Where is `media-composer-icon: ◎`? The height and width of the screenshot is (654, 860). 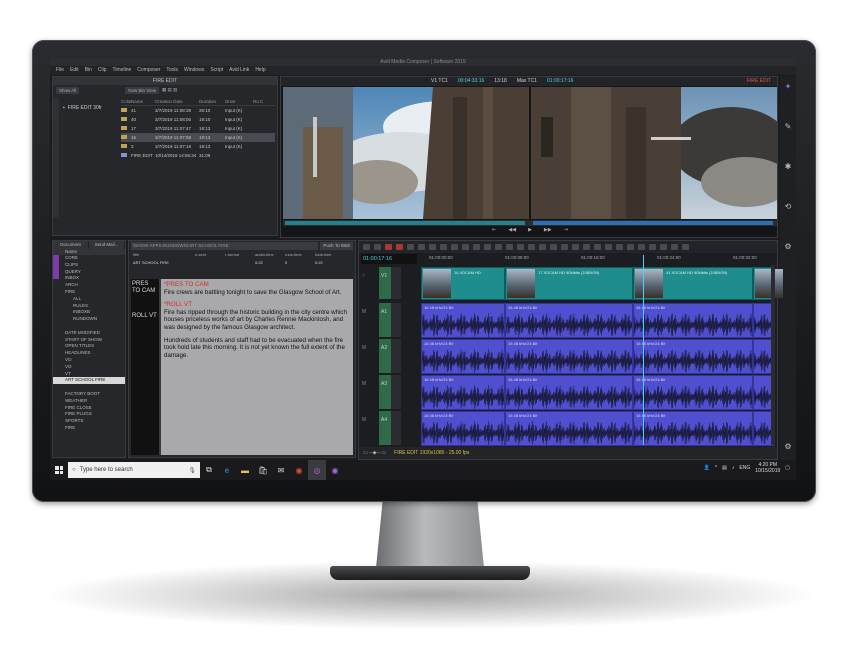 media-composer-icon: ◎ is located at coordinates (317, 470).